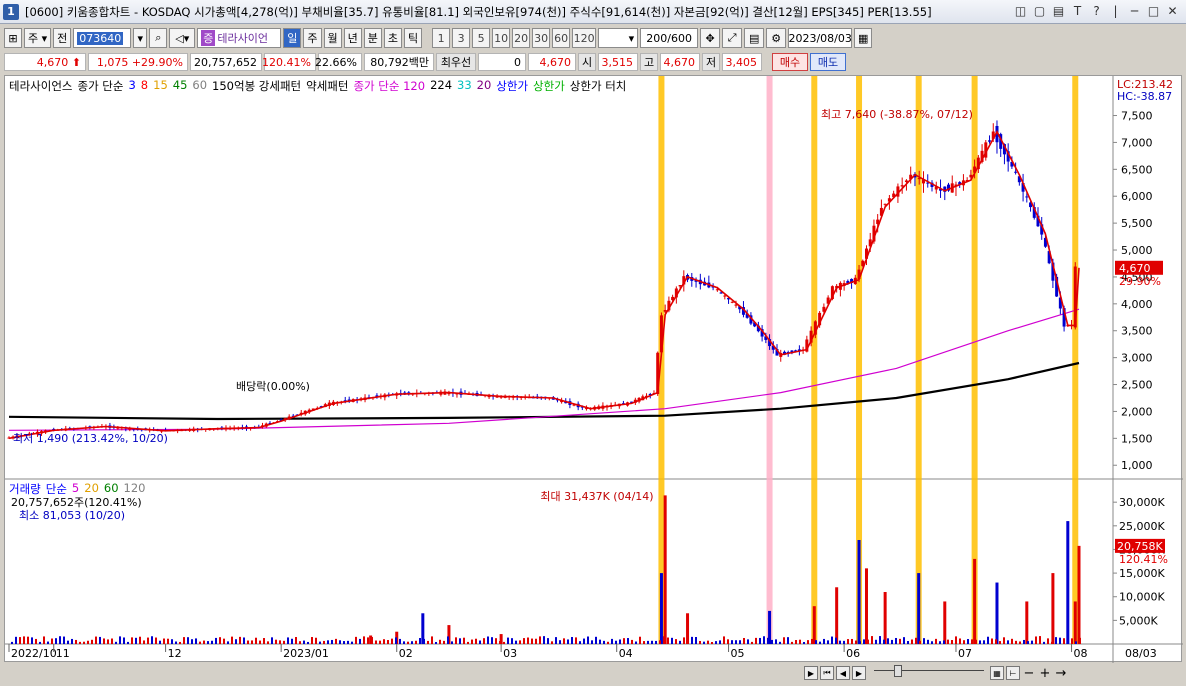 The image size is (1186, 686). I want to click on code-dropdown-icon: ▾, so click(140, 38).